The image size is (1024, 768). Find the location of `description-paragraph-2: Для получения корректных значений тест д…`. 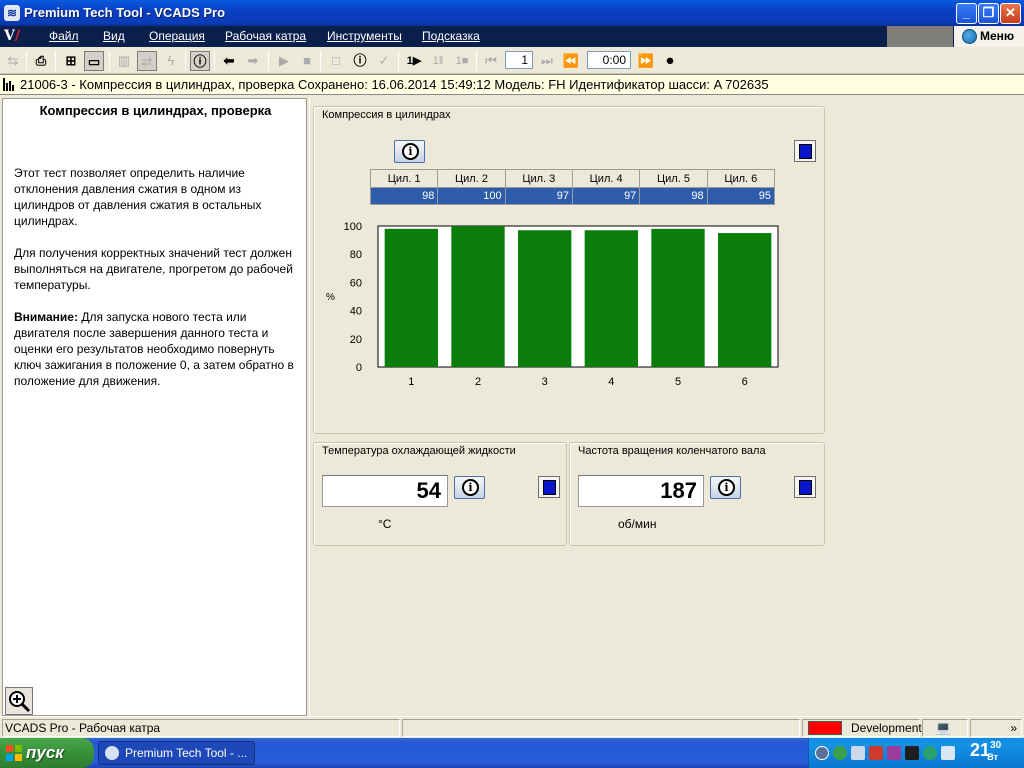

description-paragraph-2: Для получения корректных значений тест д… is located at coordinates (153, 269).